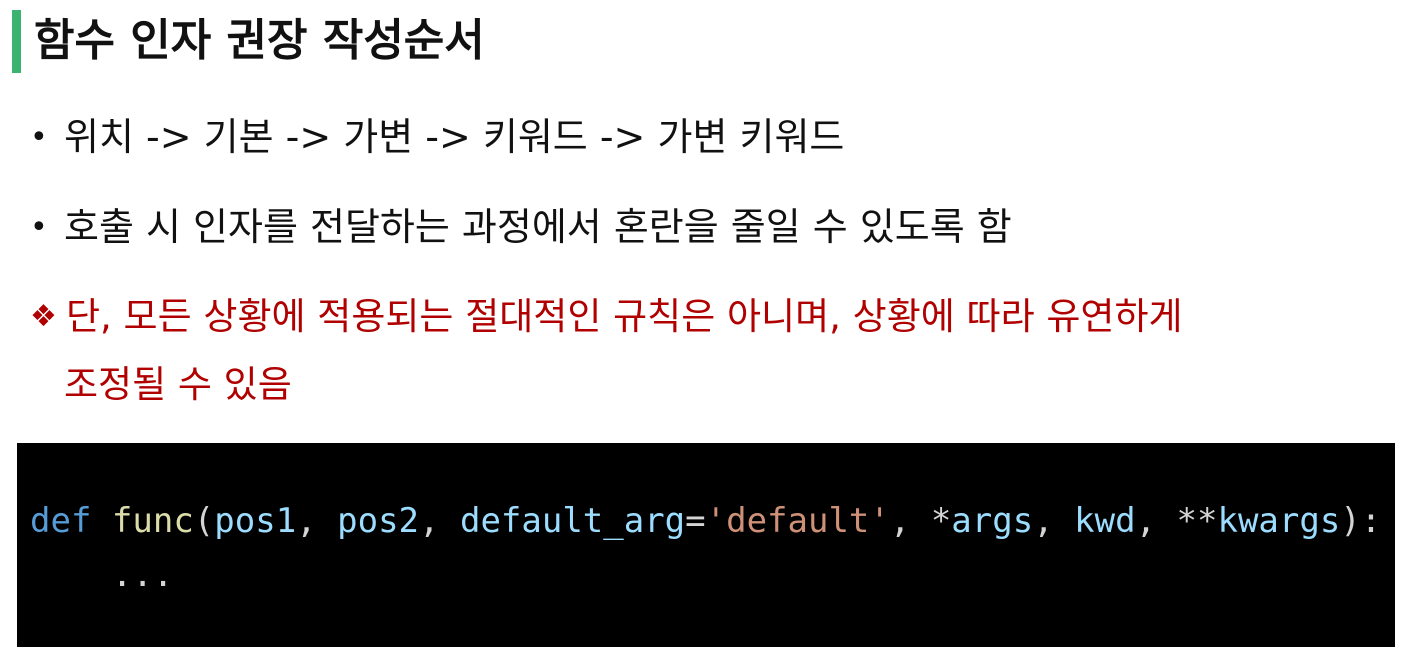  I want to click on code-param: args, so click(992, 521).